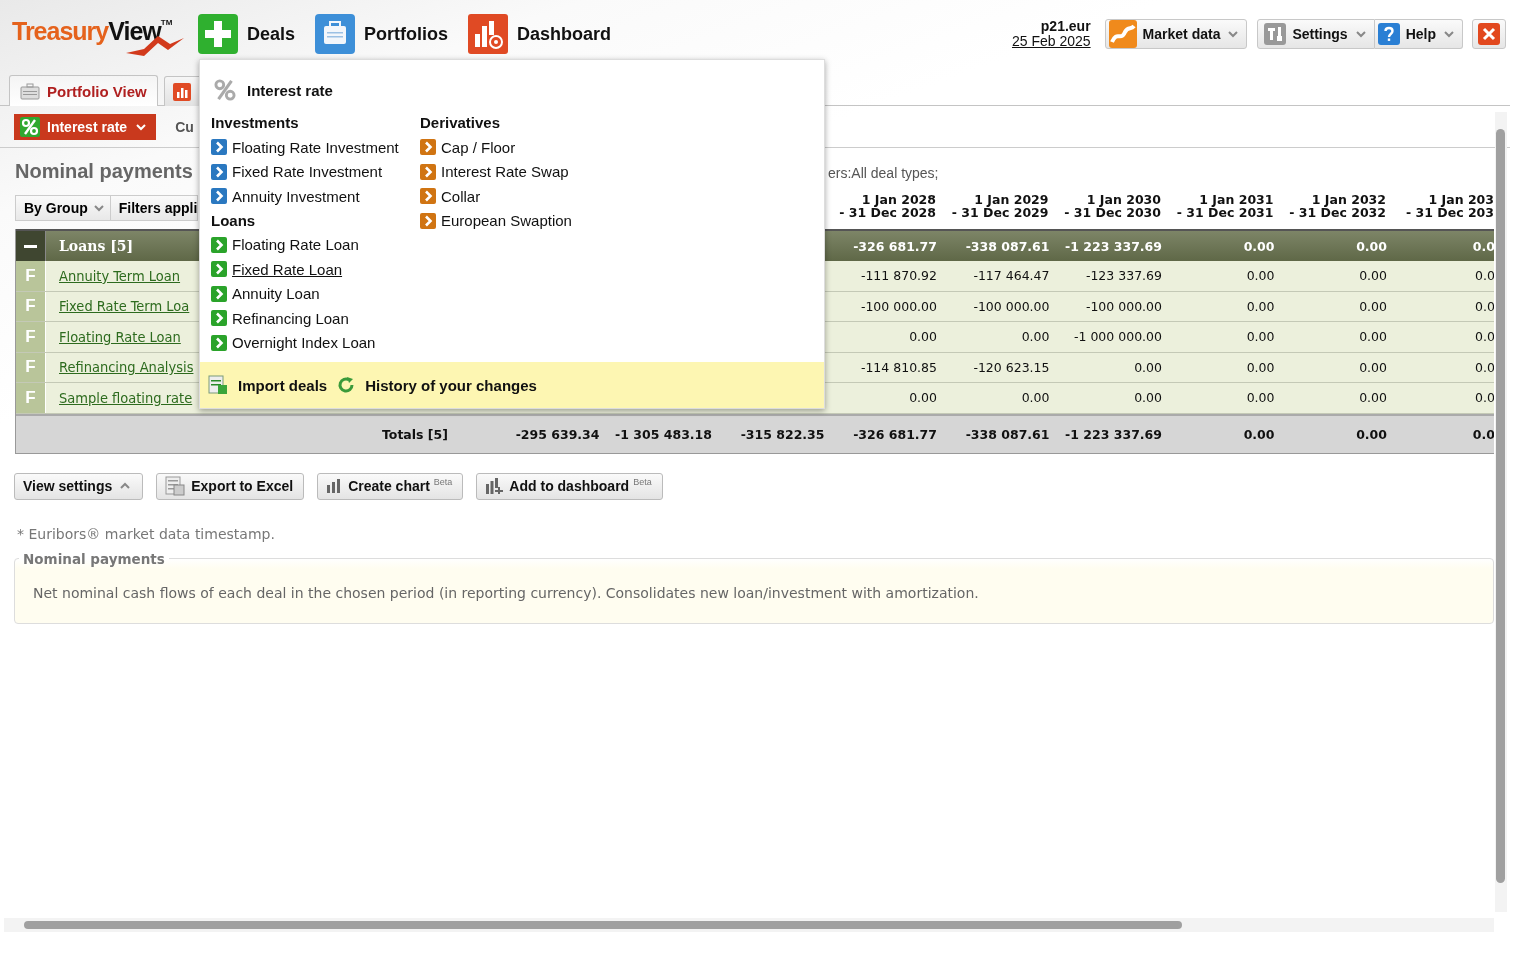 Image resolution: width=1526 pixels, height=954 pixels. What do you see at coordinates (1224, 205) in the screenshot?
I see `column-header: 1 Jan 2031 - 31 Dec 2031` at bounding box center [1224, 205].